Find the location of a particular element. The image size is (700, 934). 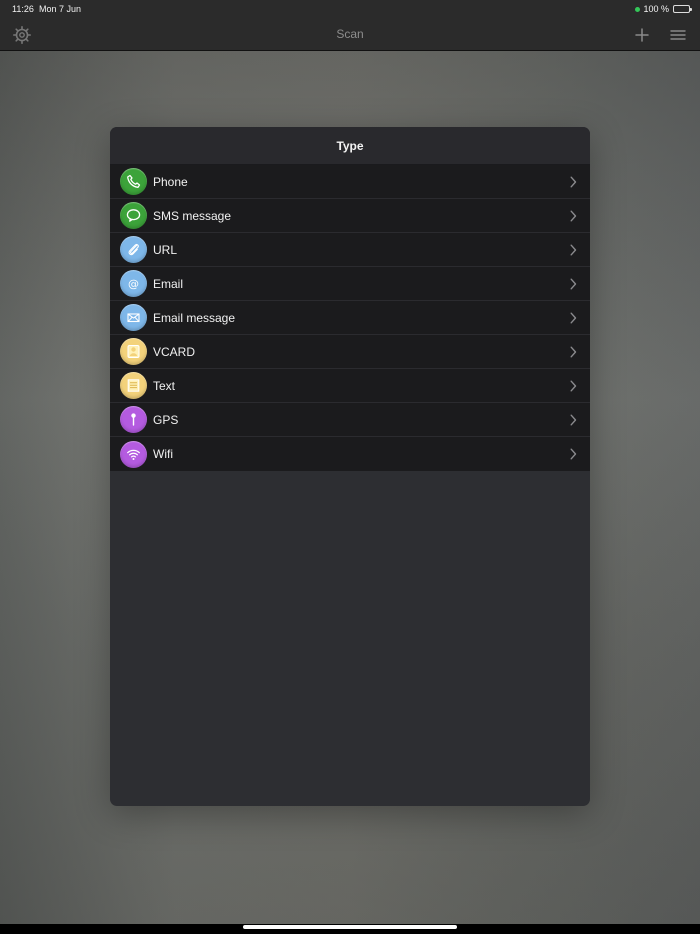

battery-percentage: 100 % is located at coordinates (656, 9).